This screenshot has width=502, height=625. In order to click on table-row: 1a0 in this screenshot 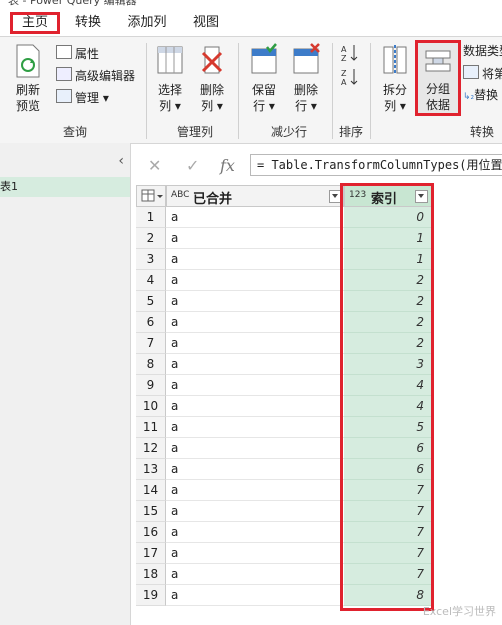, I will do `click(319, 217)`.